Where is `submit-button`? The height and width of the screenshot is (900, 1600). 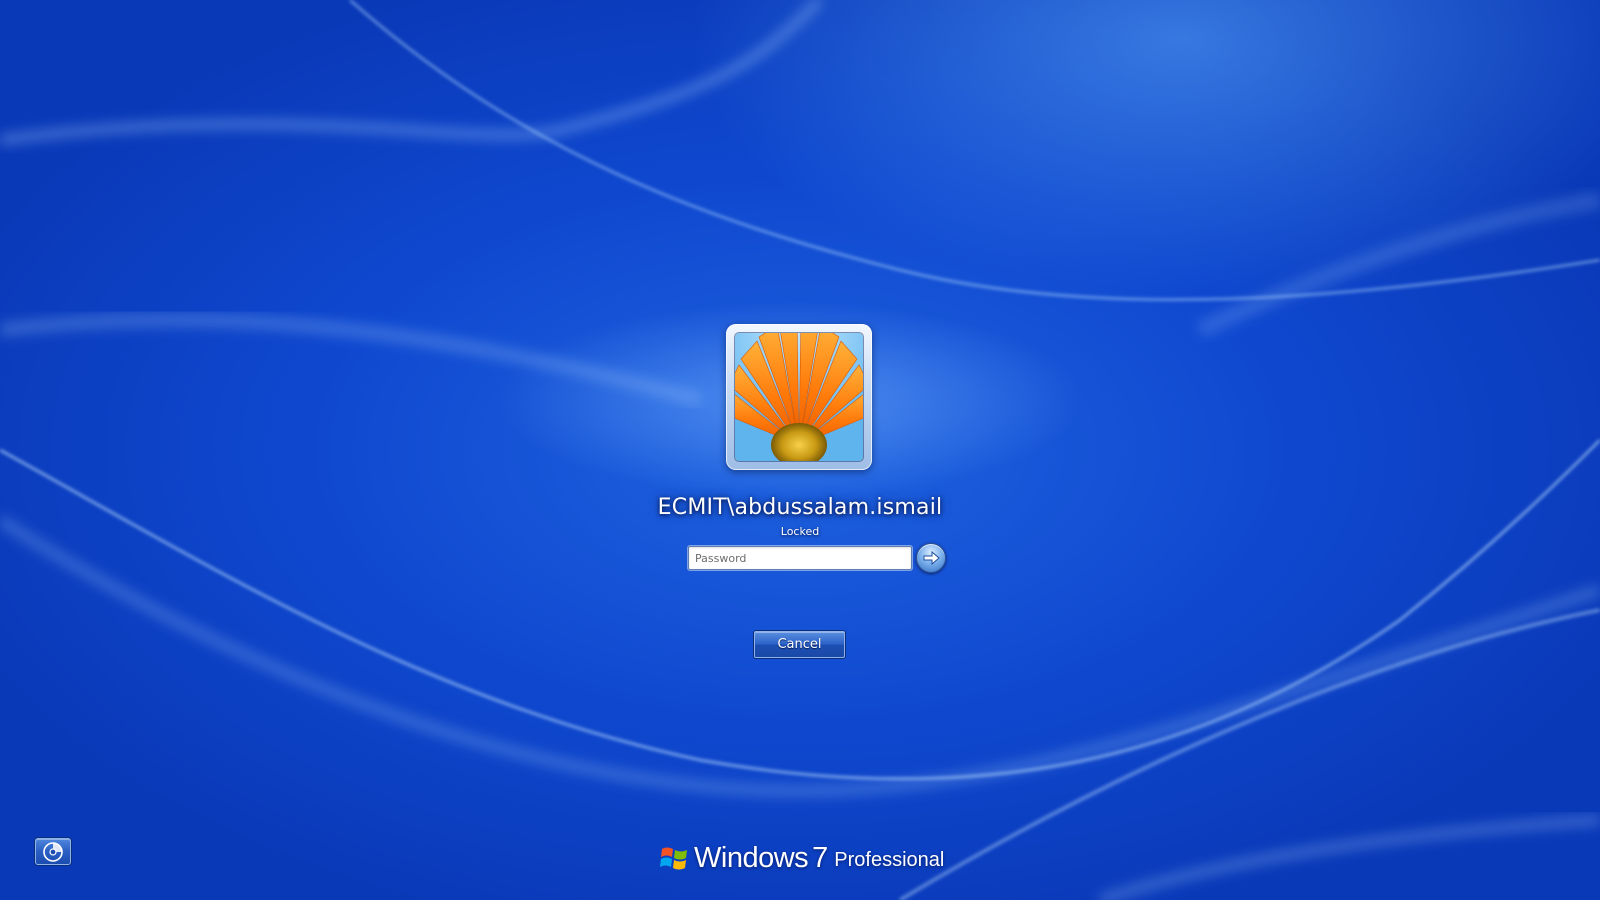
submit-button is located at coordinates (931, 558).